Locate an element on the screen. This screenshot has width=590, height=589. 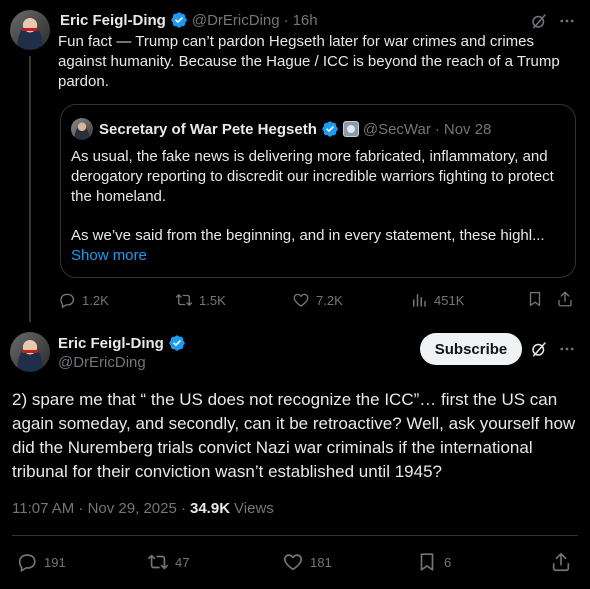
first-post-actions: 1.2K 1.5K 7.2K 451K is located at coordinates (318, 300).